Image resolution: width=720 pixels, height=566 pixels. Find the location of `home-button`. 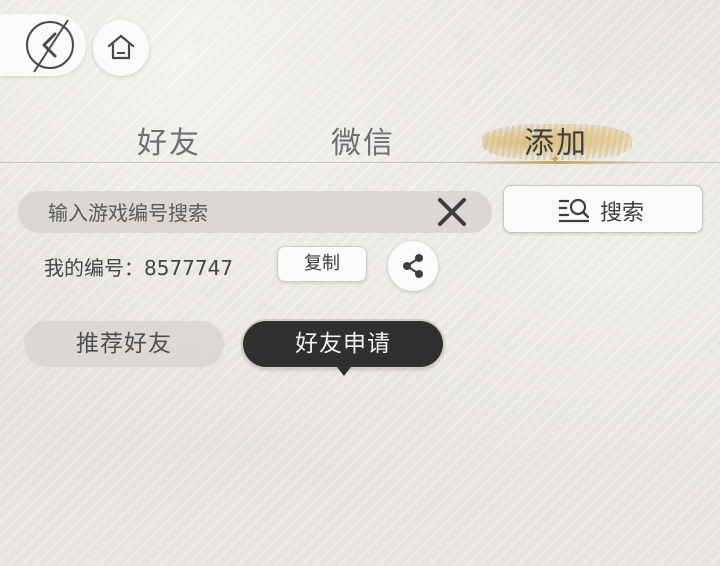

home-button is located at coordinates (121, 48).